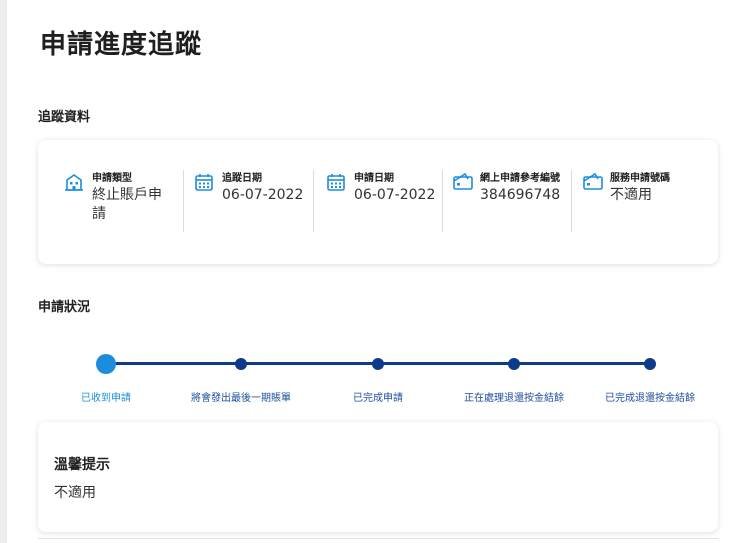 Image resolution: width=736 pixels, height=543 pixels. I want to click on info-value: 終止賬戶申請, so click(127, 204).